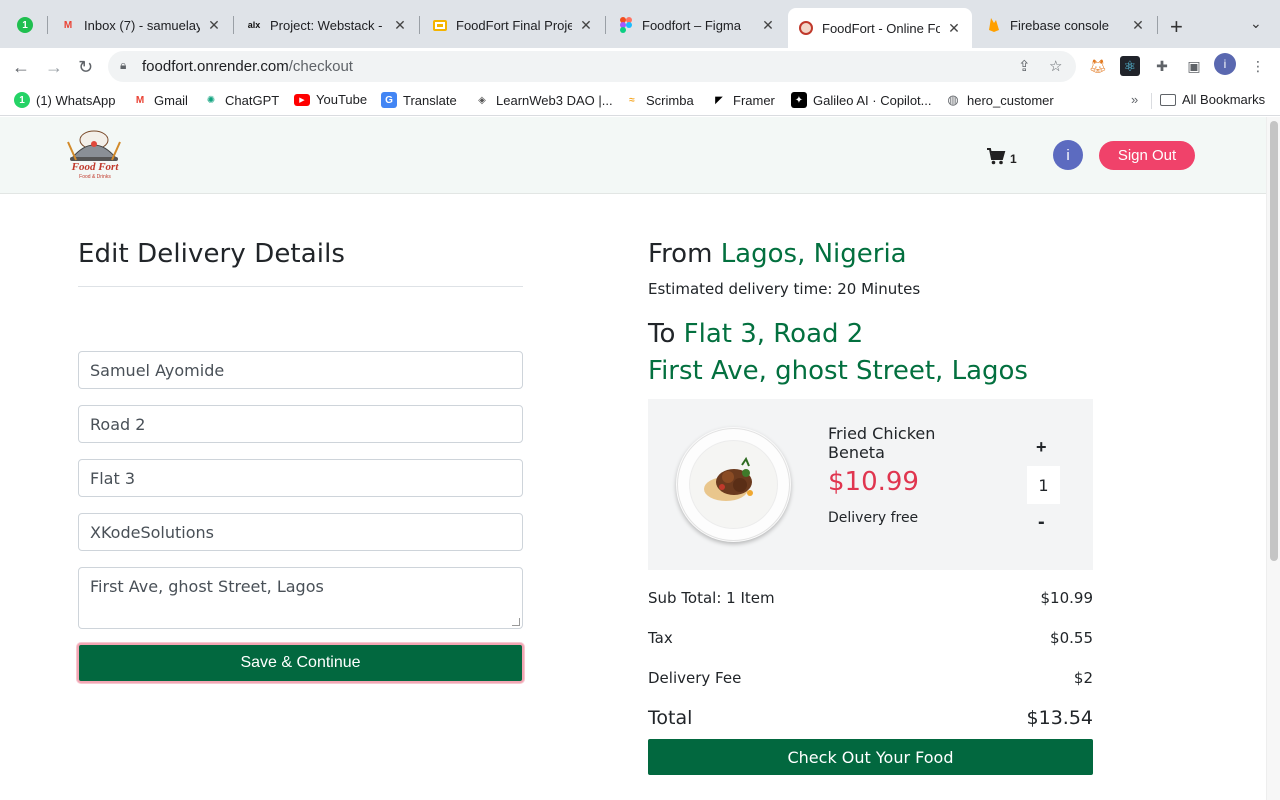 This screenshot has height=800, width=1280. I want to click on bookmark-translate: G Translate, so click(419, 100).